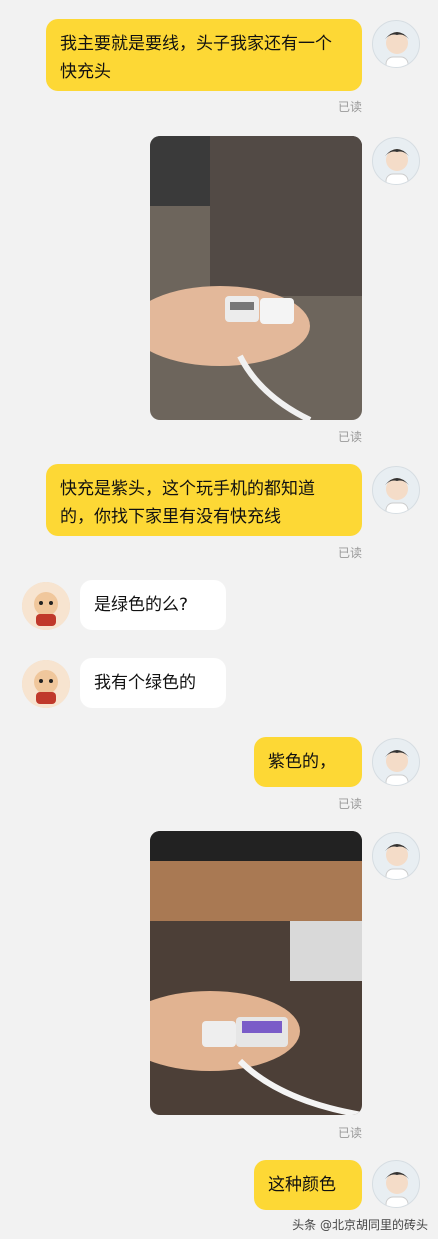 The width and height of the screenshot is (438, 1239). Describe the element at coordinates (302, 762) in the screenshot. I see `message-text: 紫色的，` at that location.